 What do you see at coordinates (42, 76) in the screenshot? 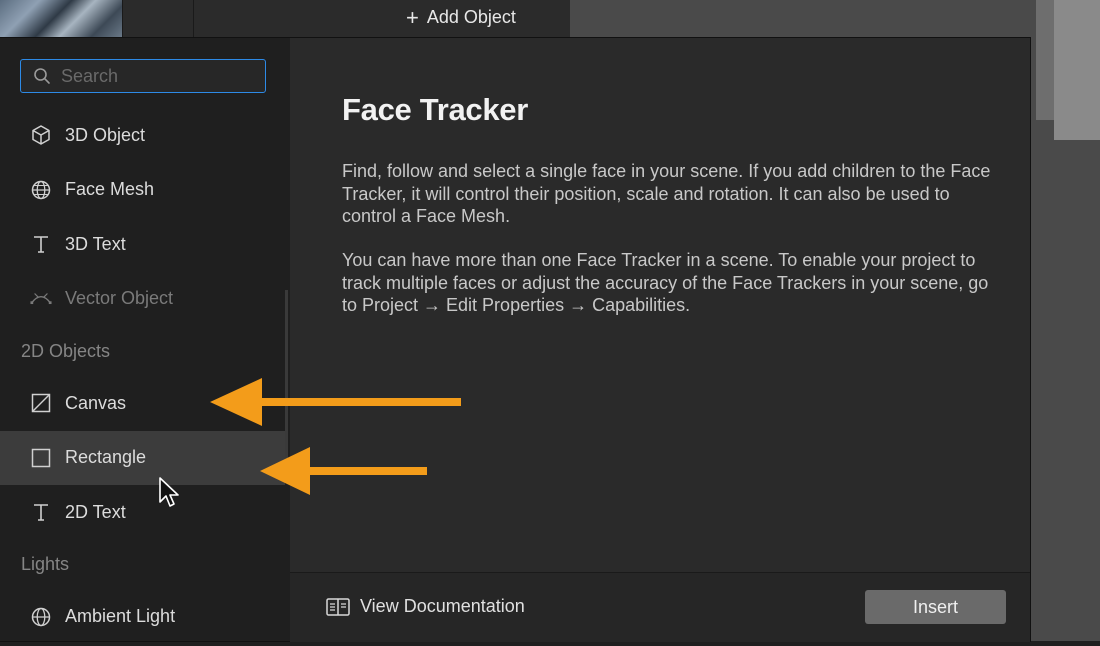
I see `search-icon` at bounding box center [42, 76].